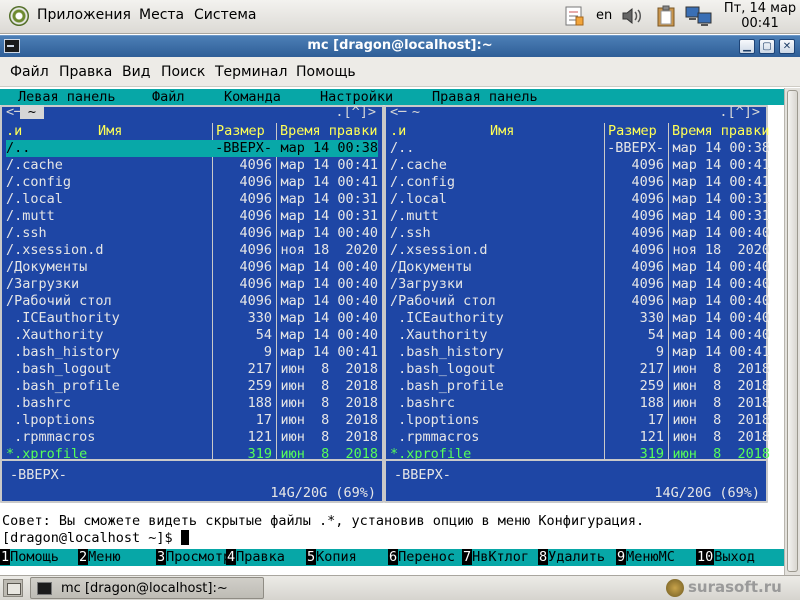 The width and height of the screenshot is (800, 600). What do you see at coordinates (760, 16) in the screenshot?
I see `clock: Пт, 14 мар 00:41` at bounding box center [760, 16].